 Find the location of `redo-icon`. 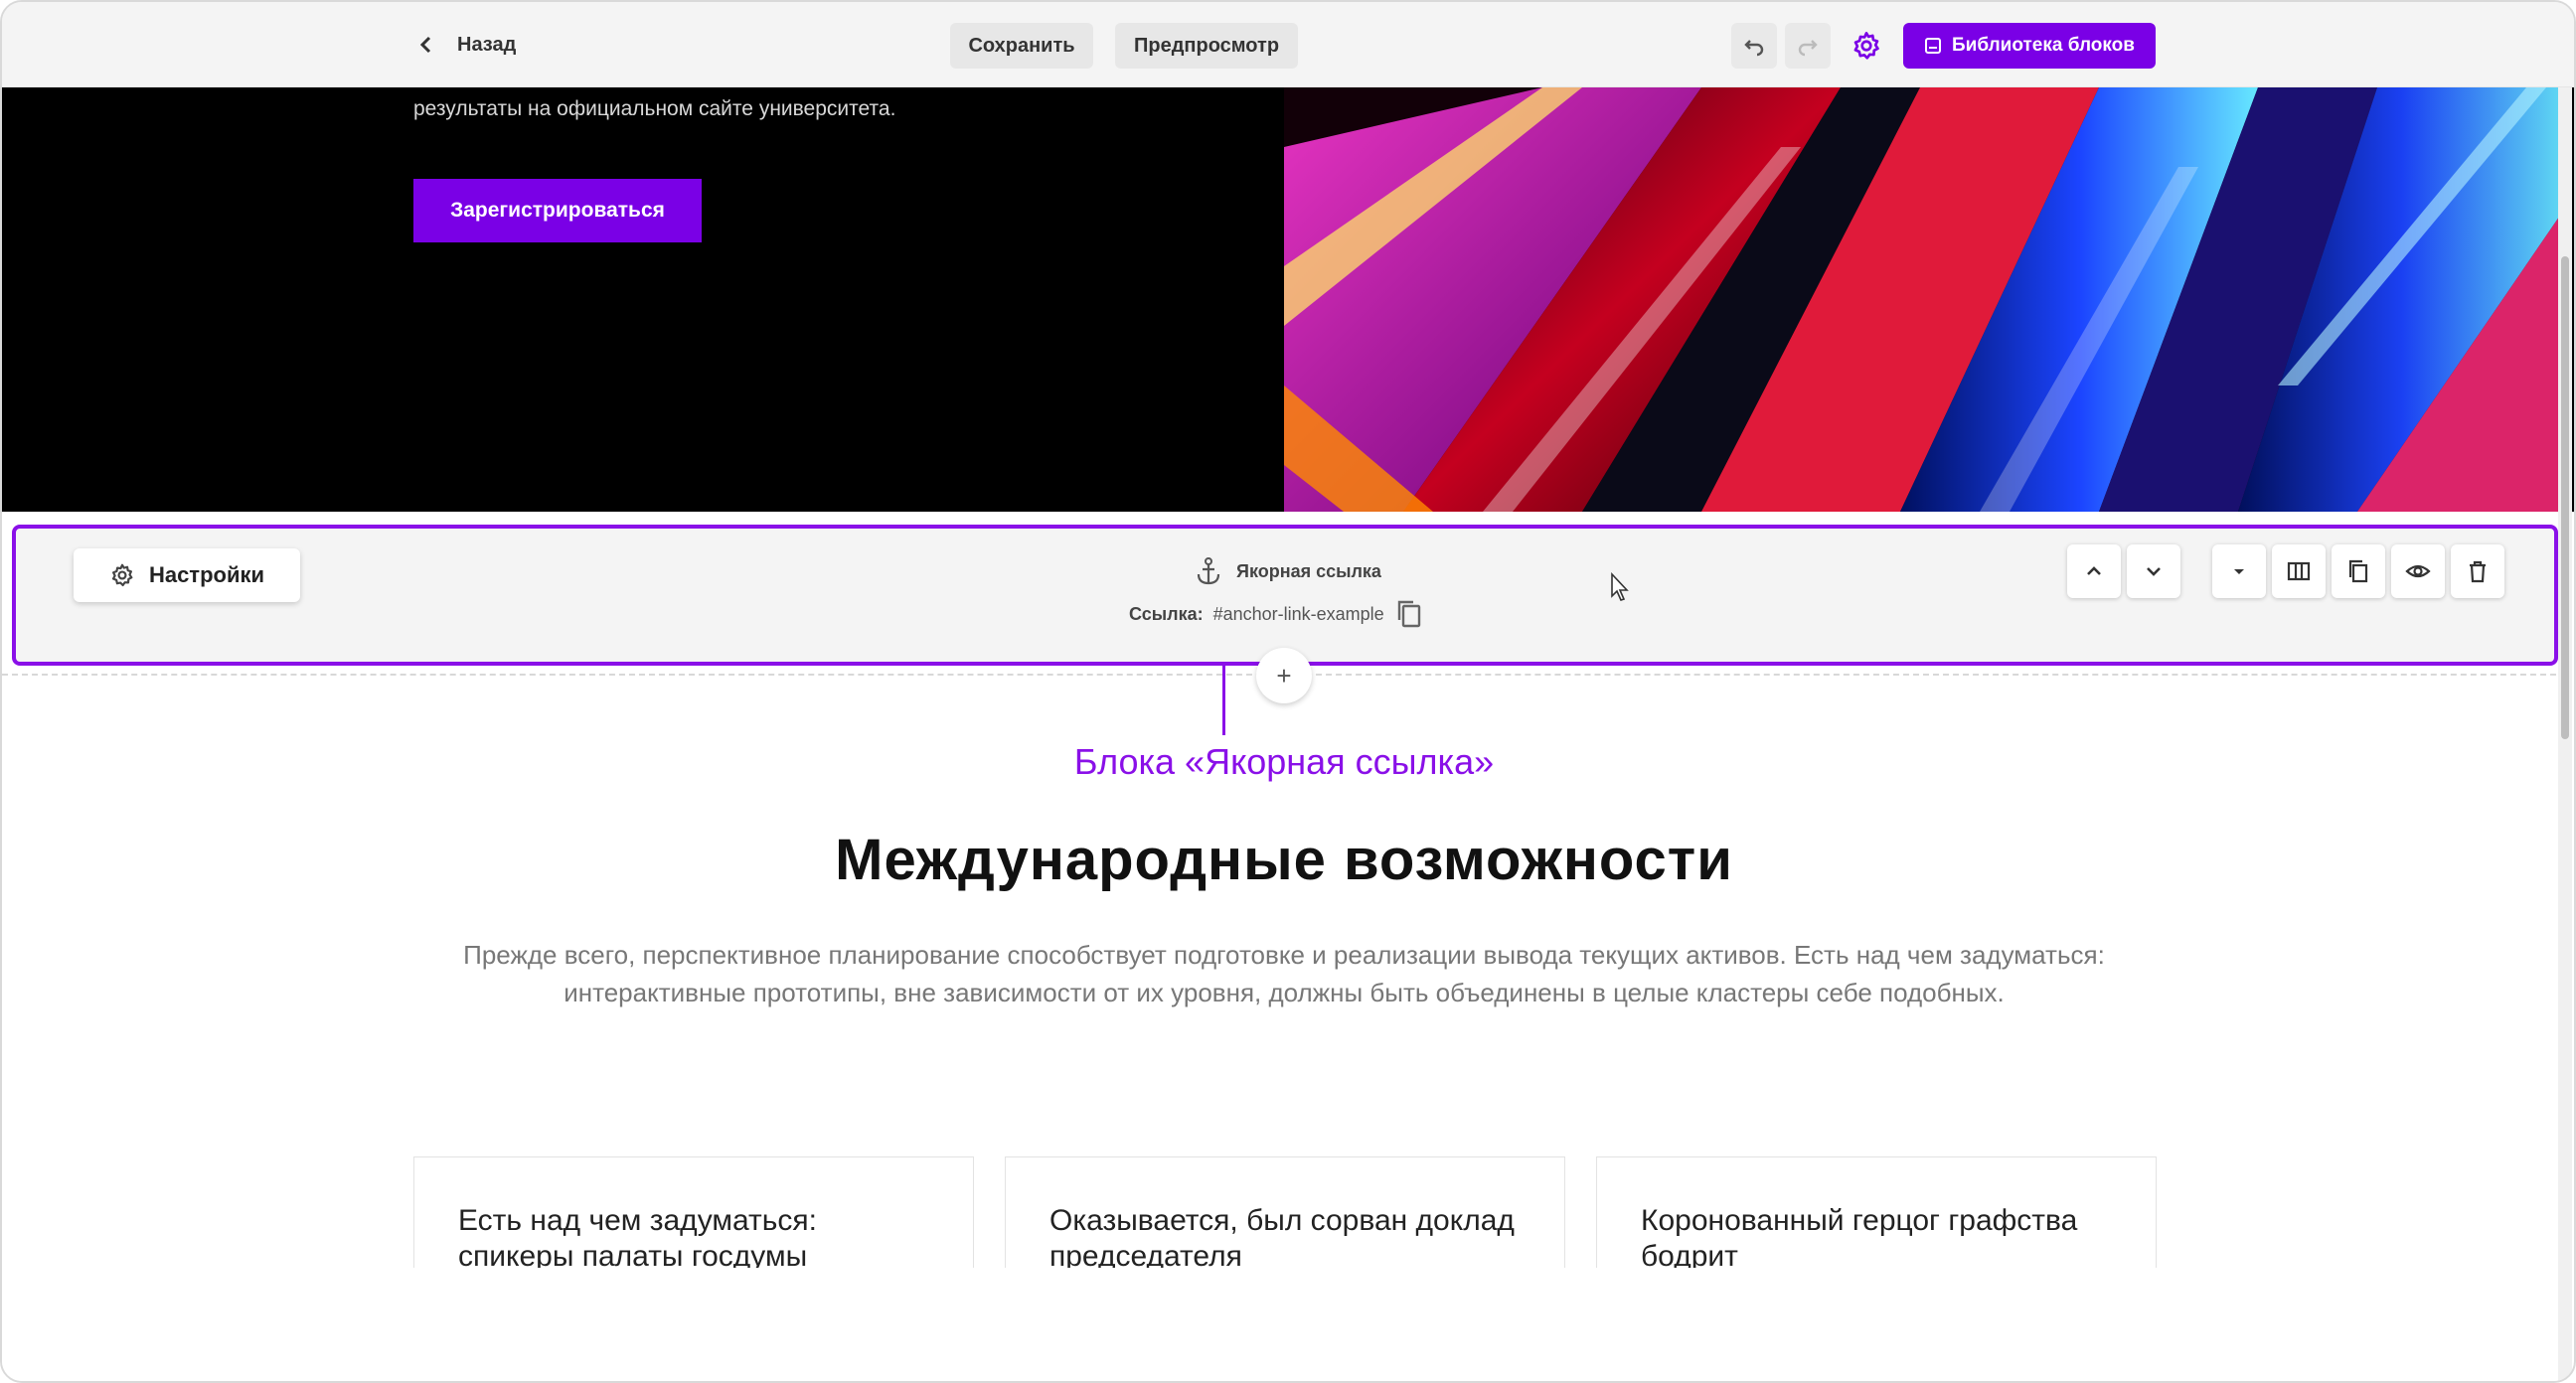

redo-icon is located at coordinates (1808, 49).